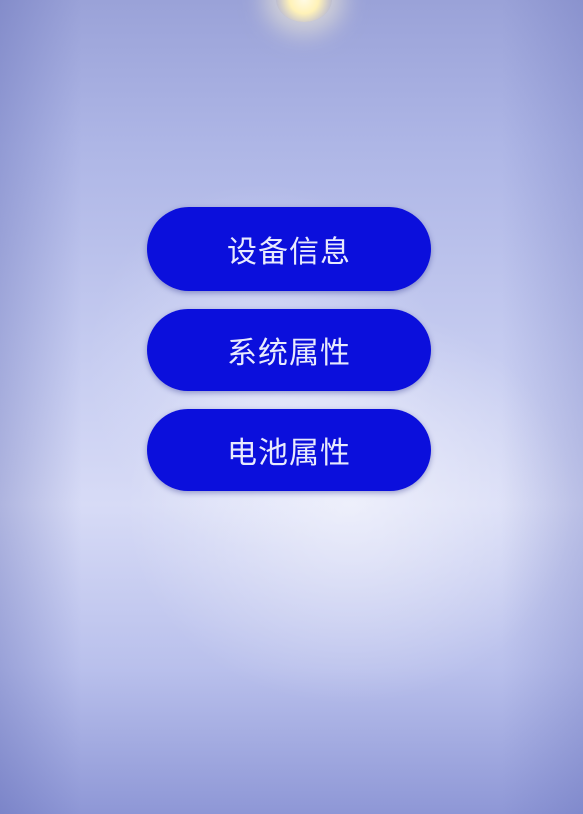 The height and width of the screenshot is (814, 583). What do you see at coordinates (304, 11) in the screenshot?
I see `light-glare` at bounding box center [304, 11].